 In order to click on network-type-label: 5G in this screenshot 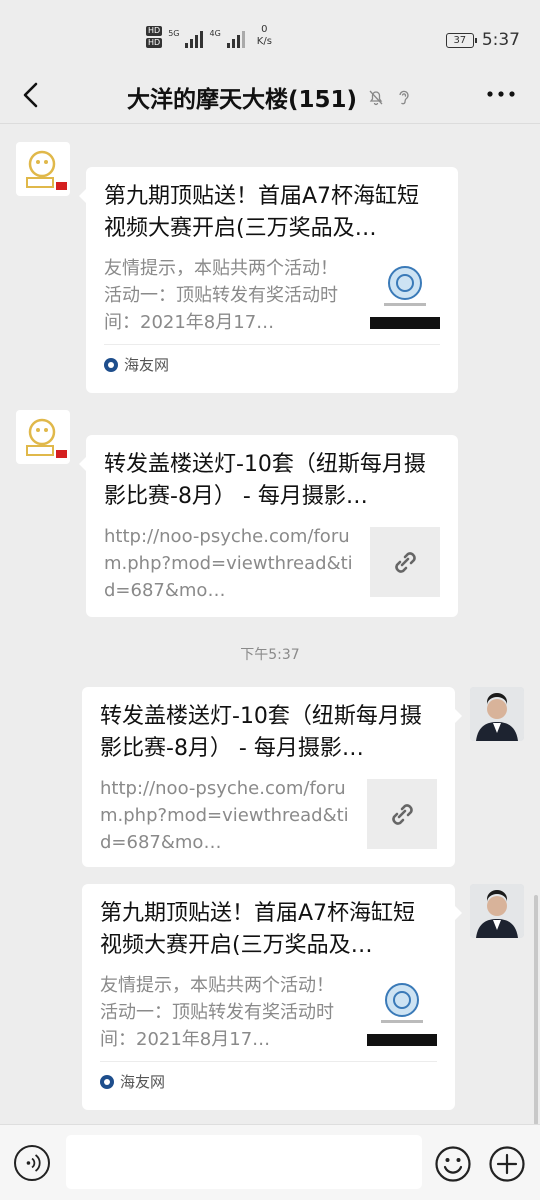, I will do `click(174, 33)`.